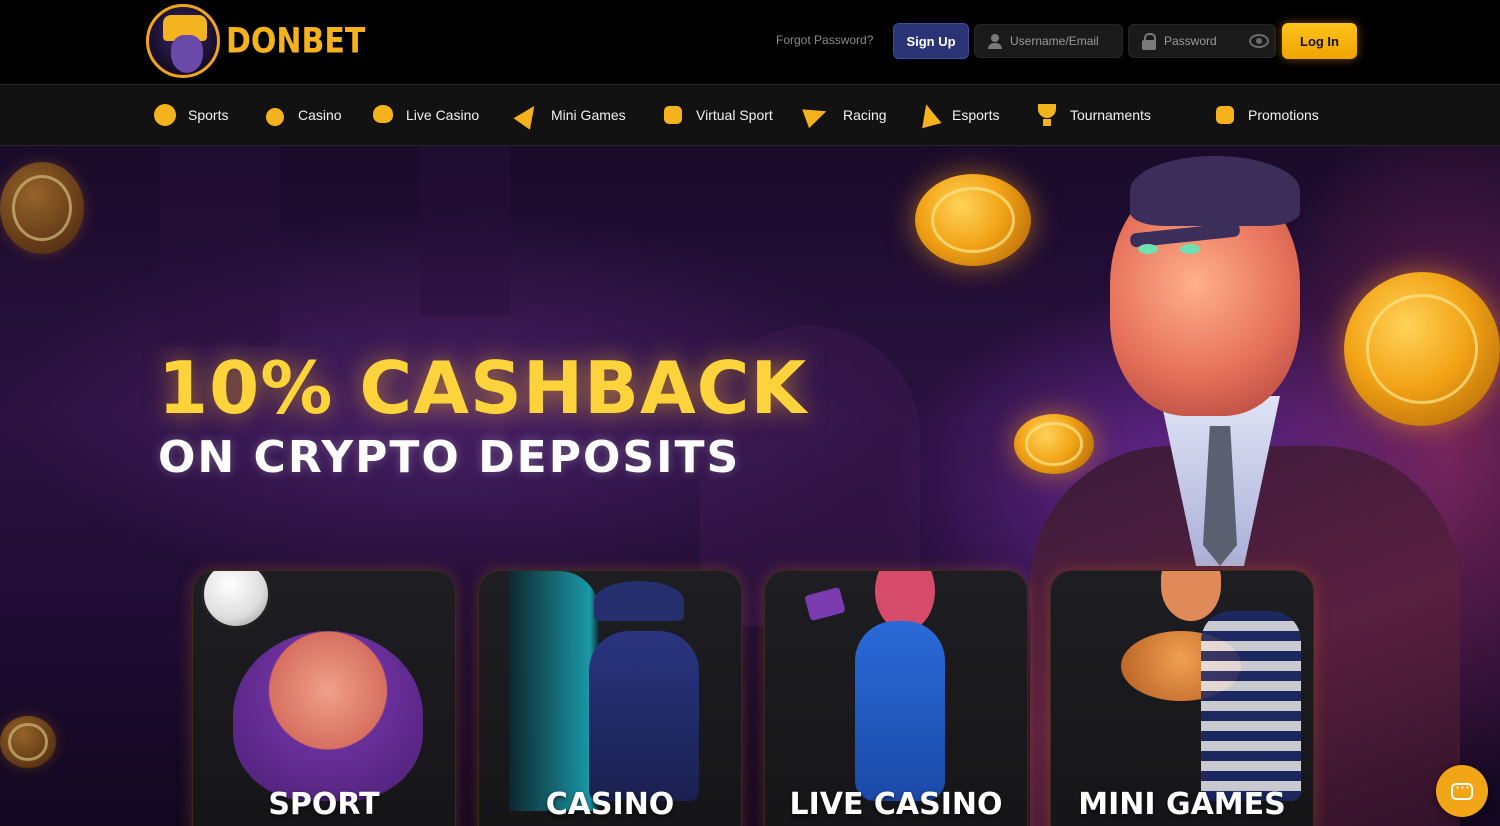  I want to click on nav-item-racing: Racing, so click(844, 115).